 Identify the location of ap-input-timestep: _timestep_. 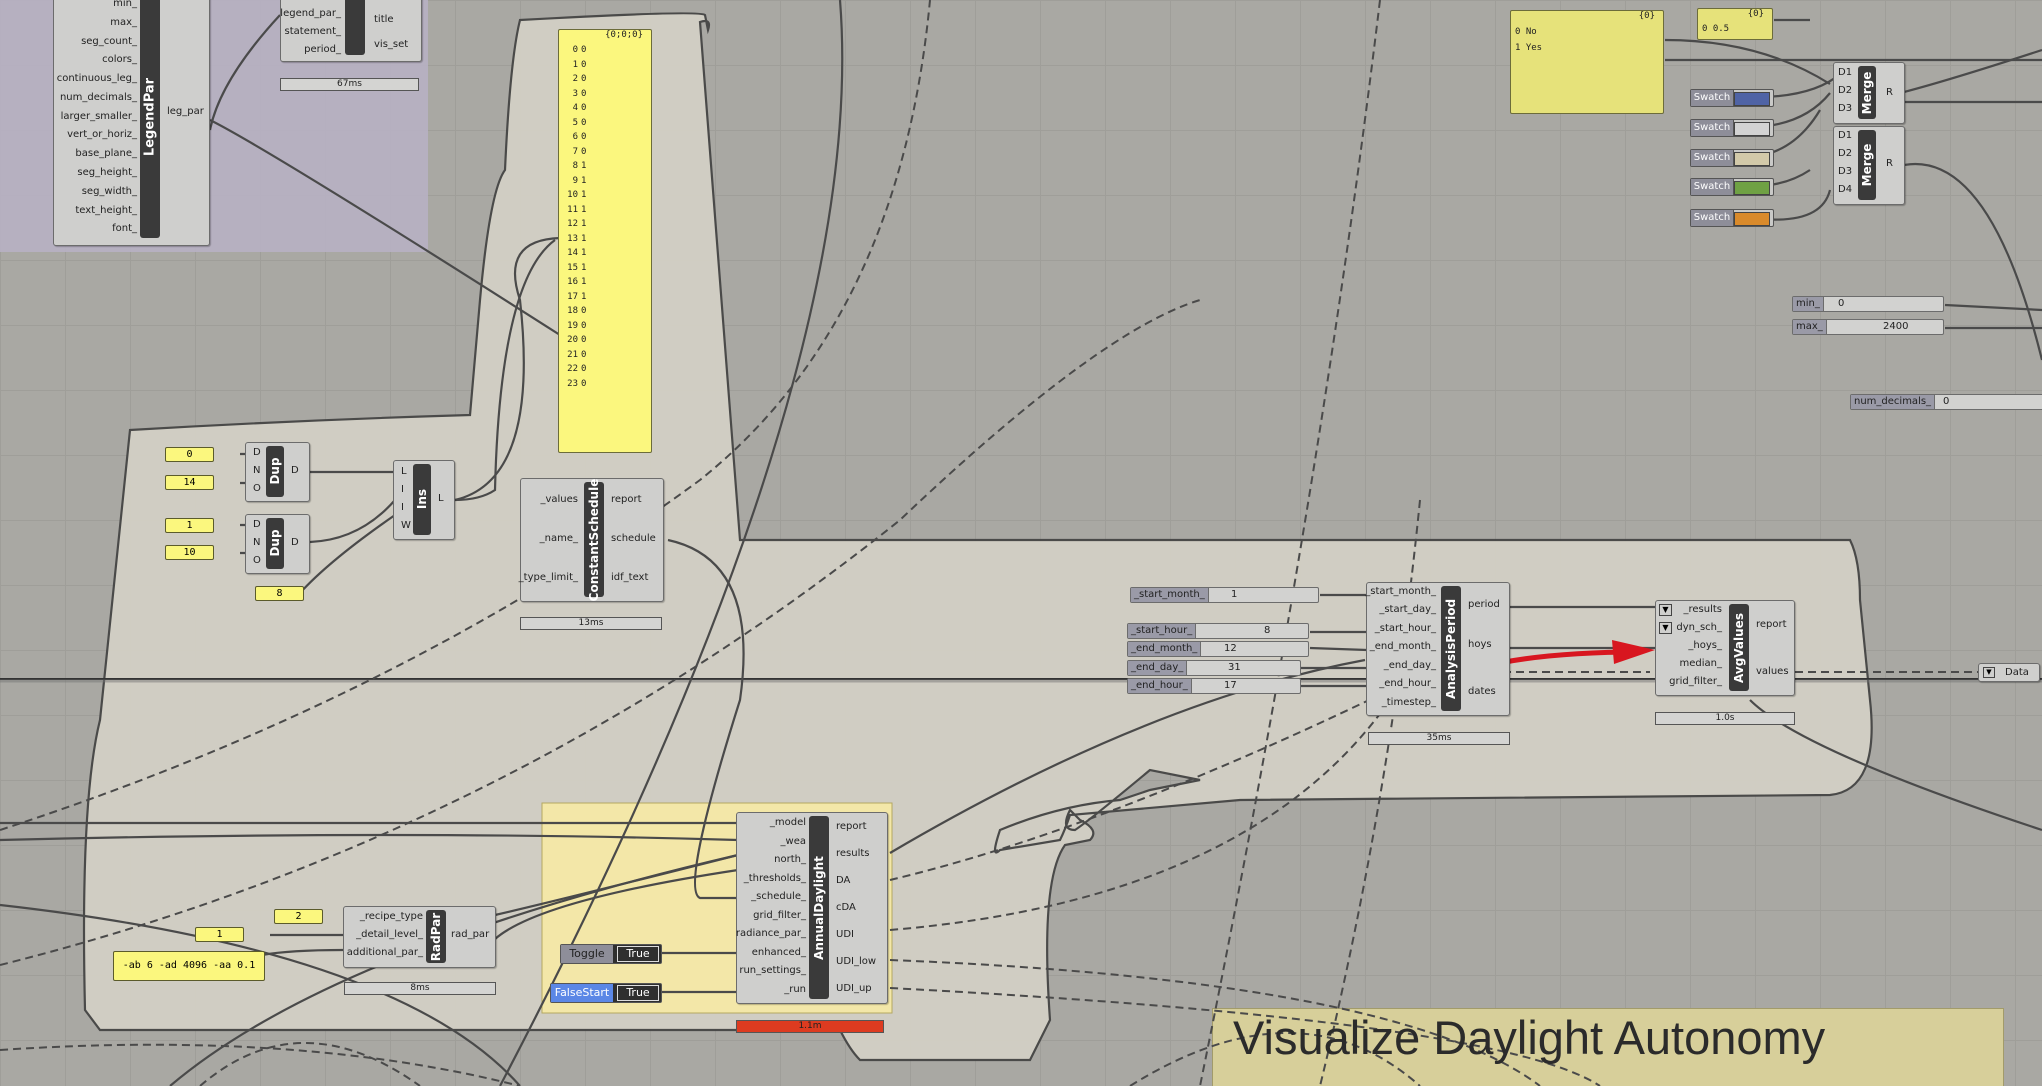
(1409, 703).